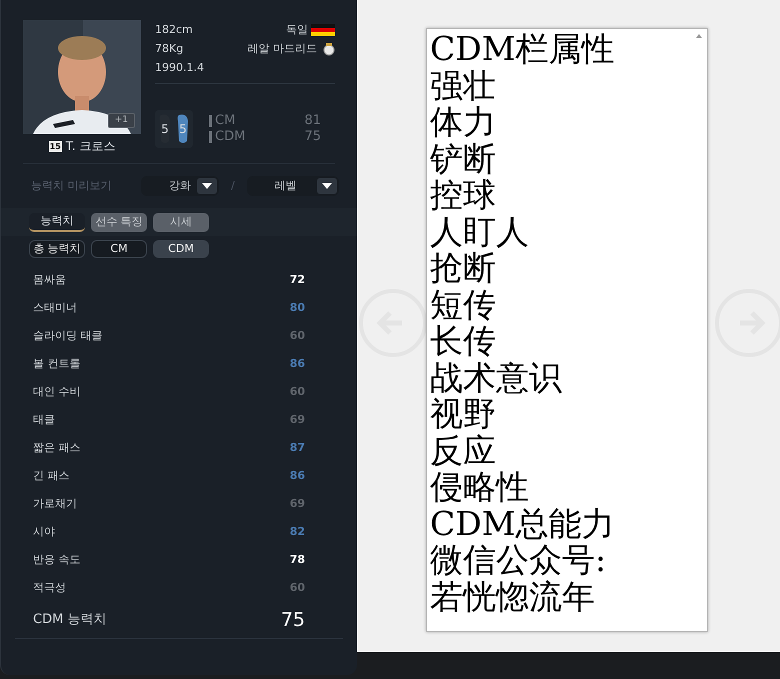 Image resolution: width=780 pixels, height=679 pixels. I want to click on text-line: 微信公众号:, so click(518, 560).